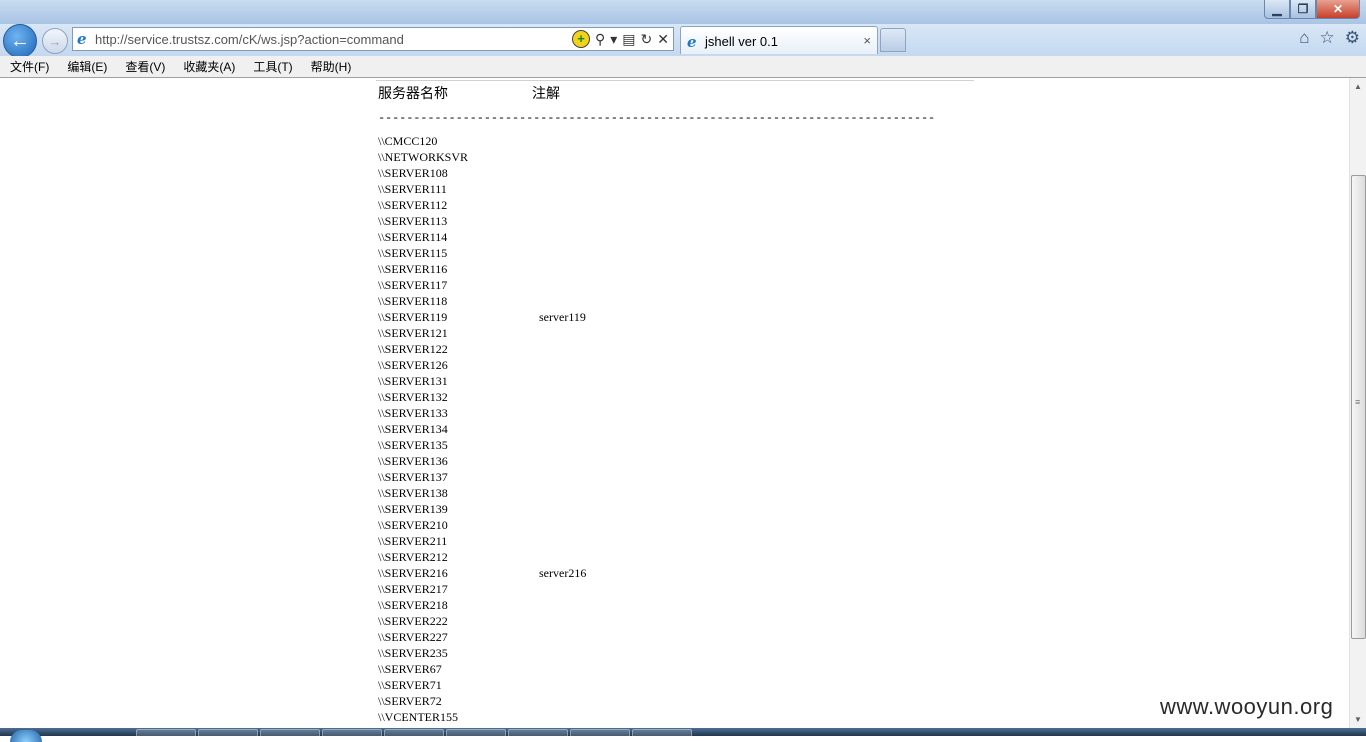 This screenshot has height=742, width=1366. What do you see at coordinates (1358, 719) in the screenshot?
I see `scroll-down-arrow-icon: ▼` at bounding box center [1358, 719].